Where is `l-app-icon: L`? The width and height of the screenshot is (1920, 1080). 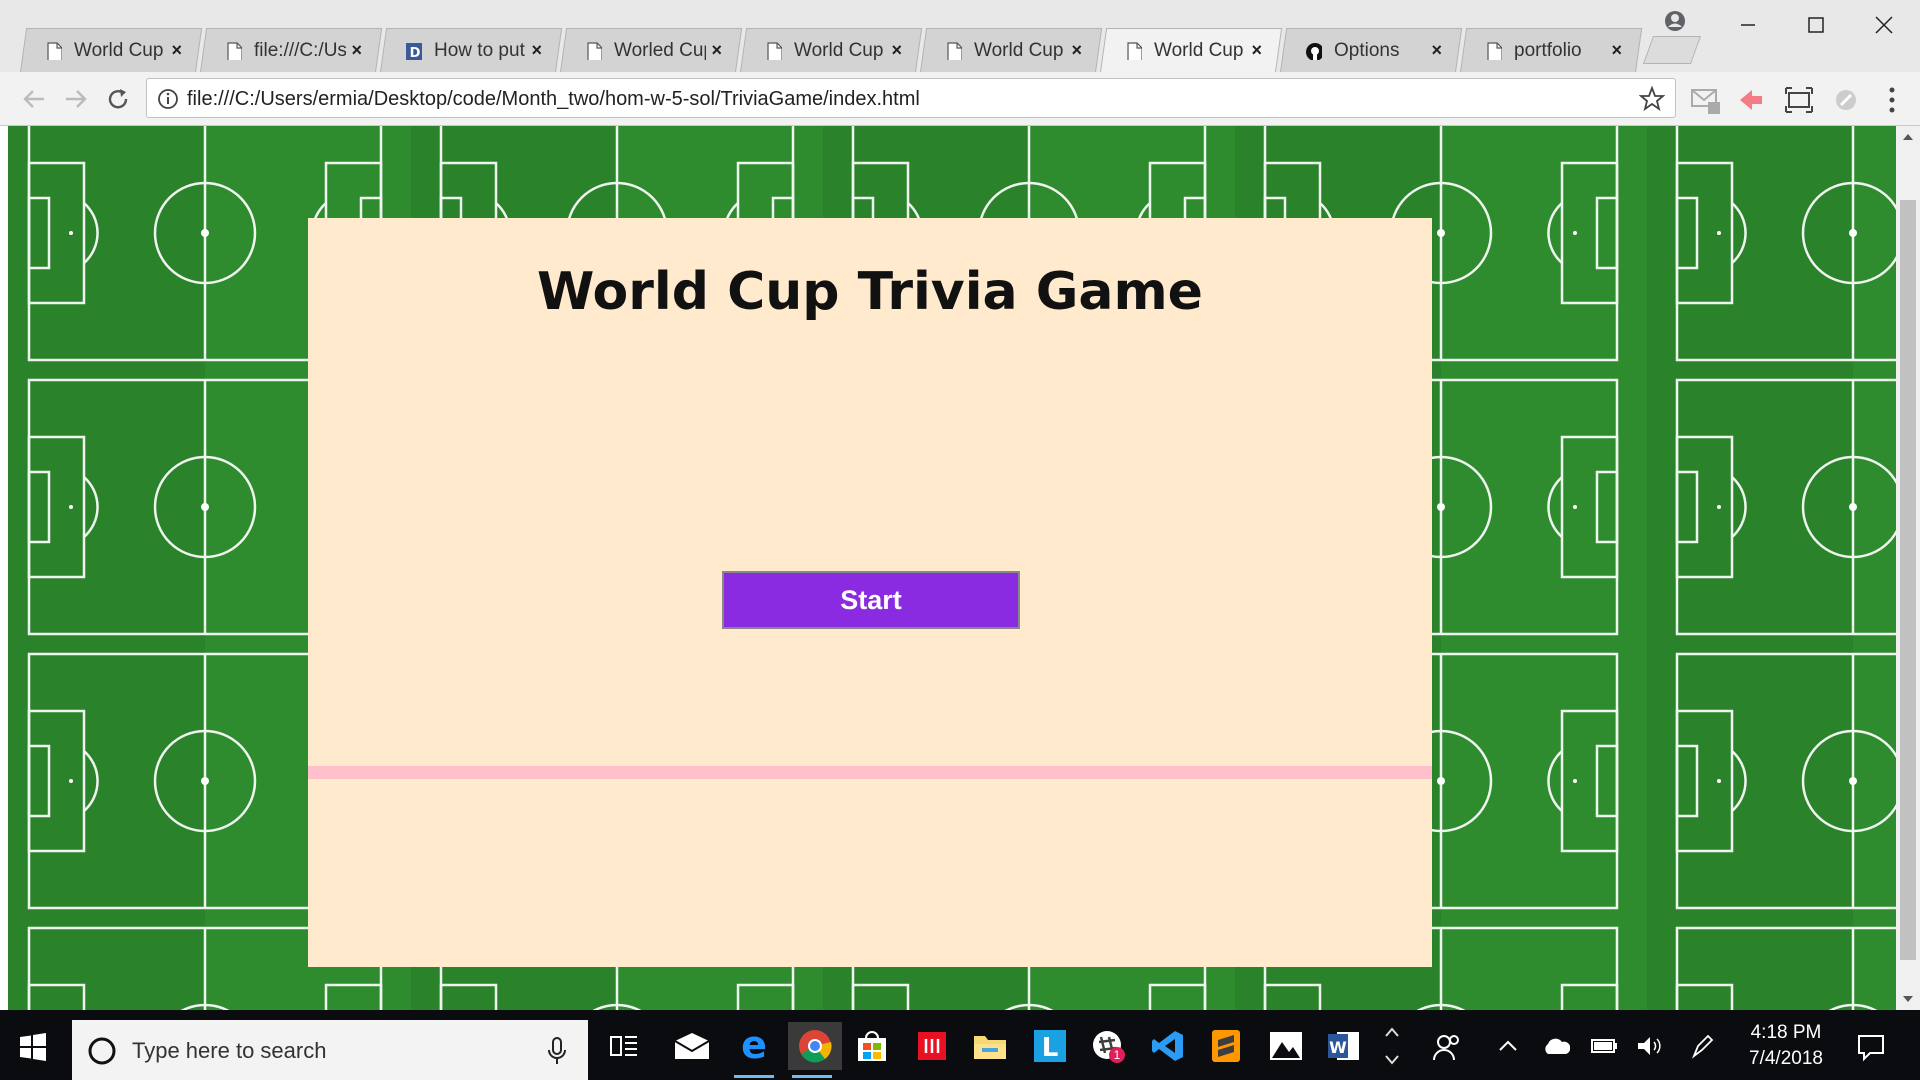
l-app-icon: L is located at coordinates (1050, 1046).